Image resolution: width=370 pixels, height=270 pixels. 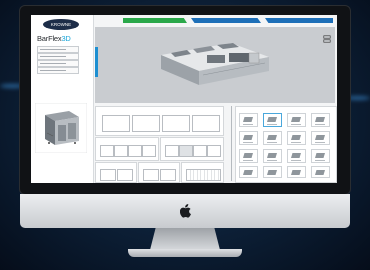 I want to click on config-panel-mid-left, so click(x=127, y=149).